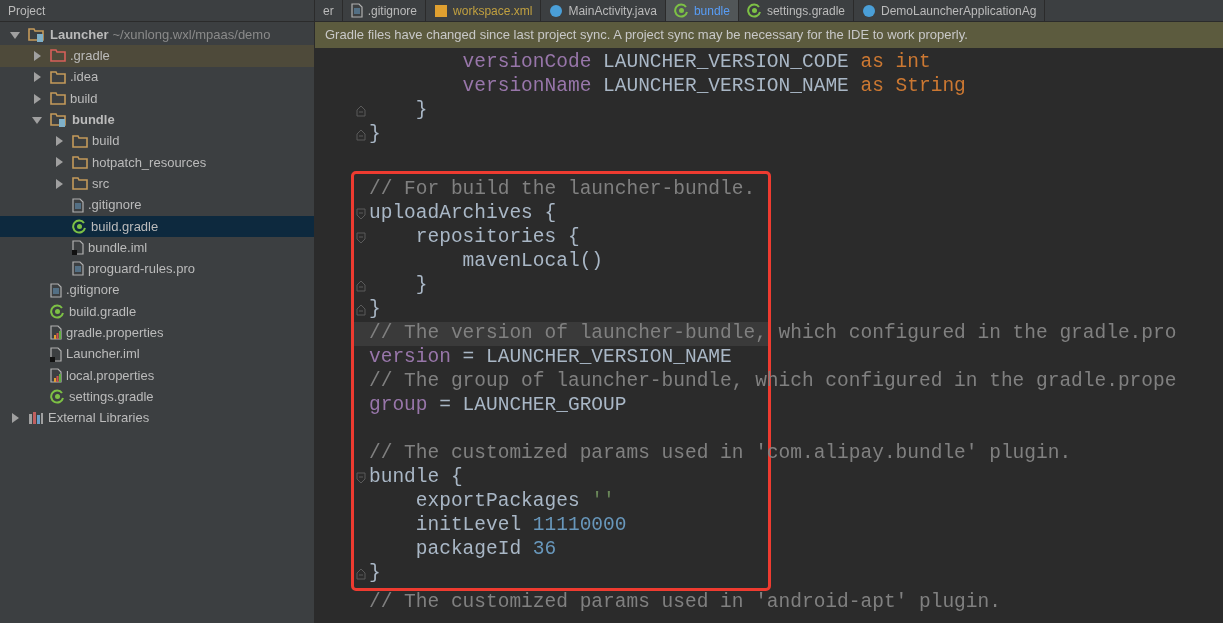  I want to click on code-line: repositories {, so click(497, 238).